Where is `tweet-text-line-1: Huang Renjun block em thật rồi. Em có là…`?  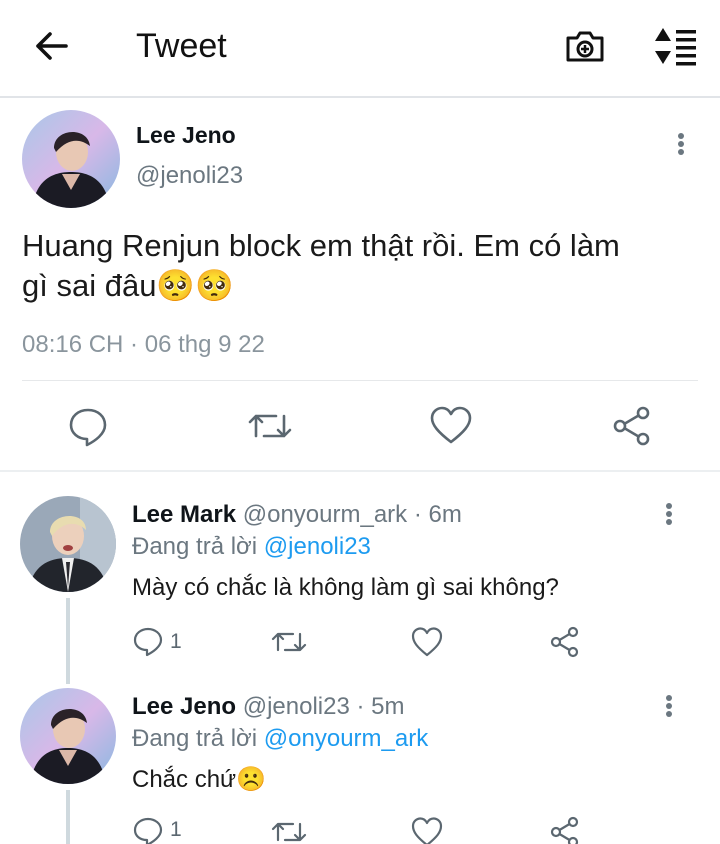 tweet-text-line-1: Huang Renjun block em thật rồi. Em có là… is located at coordinates (321, 245).